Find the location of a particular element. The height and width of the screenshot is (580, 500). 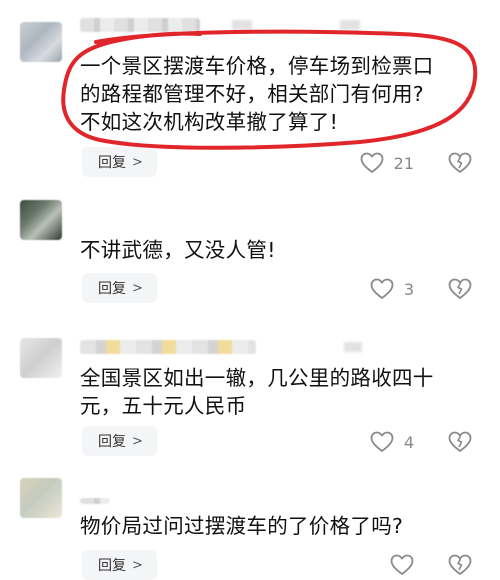

comment-text: 全国景区如出一辙，几公里的路收四十 元，五十元人民币 is located at coordinates (257, 392).